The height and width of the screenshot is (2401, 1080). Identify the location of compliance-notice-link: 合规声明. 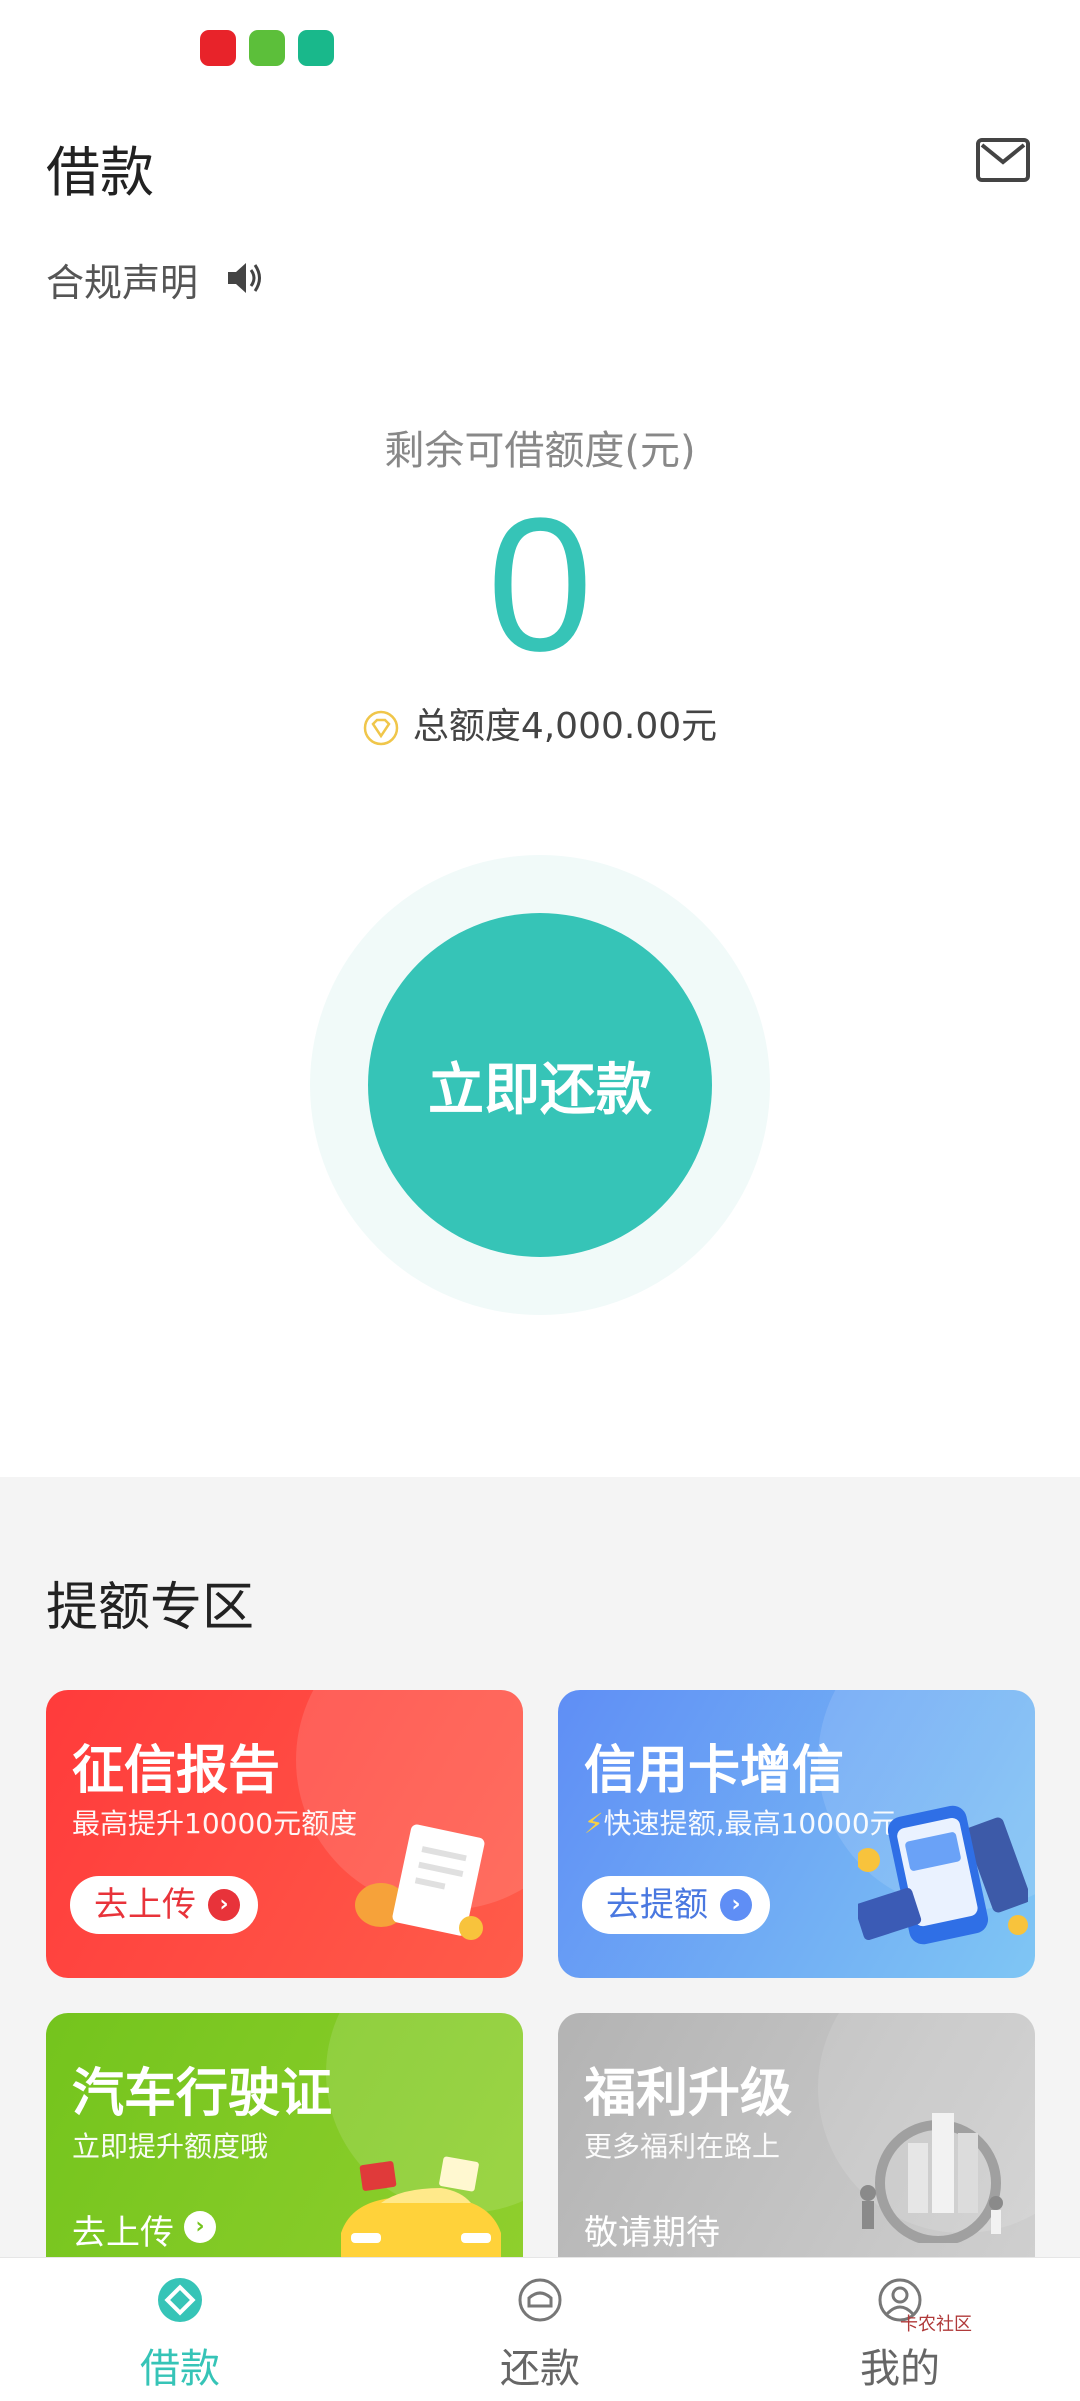
(122, 279).